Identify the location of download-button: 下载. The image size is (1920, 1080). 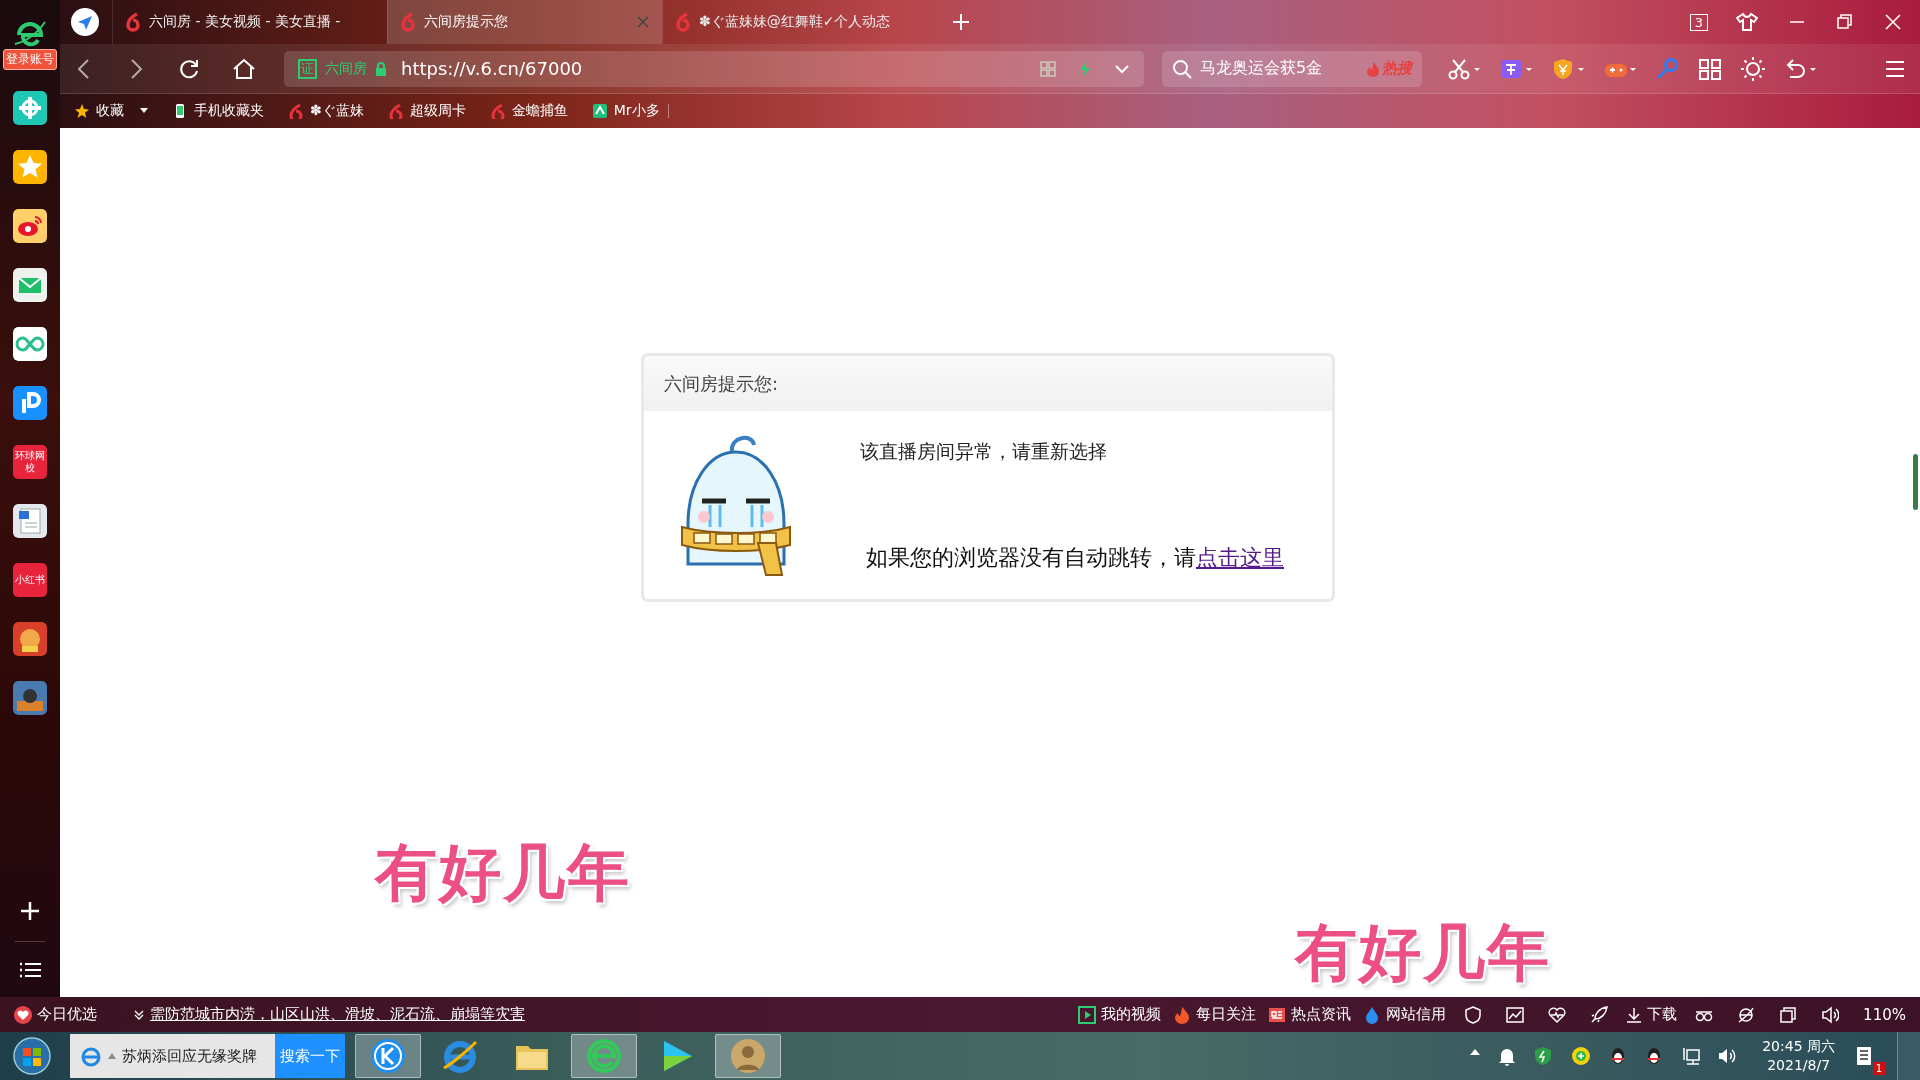
(1652, 1014).